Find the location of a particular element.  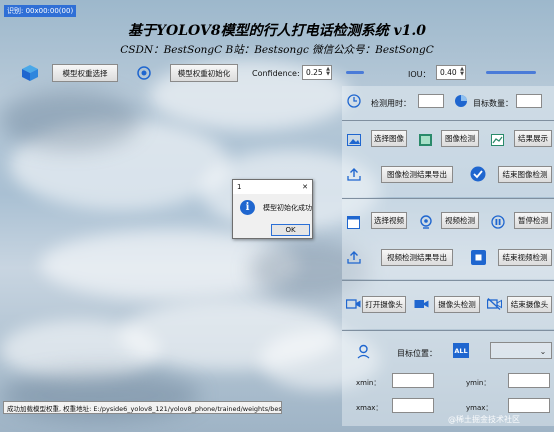

open-camera-button: 打开摄像头 is located at coordinates (384, 304).